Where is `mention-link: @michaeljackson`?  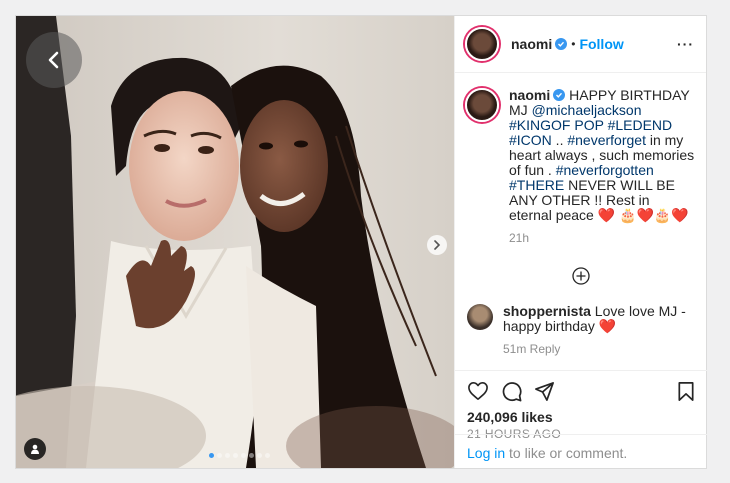
mention-link: @michaeljackson is located at coordinates (587, 110).